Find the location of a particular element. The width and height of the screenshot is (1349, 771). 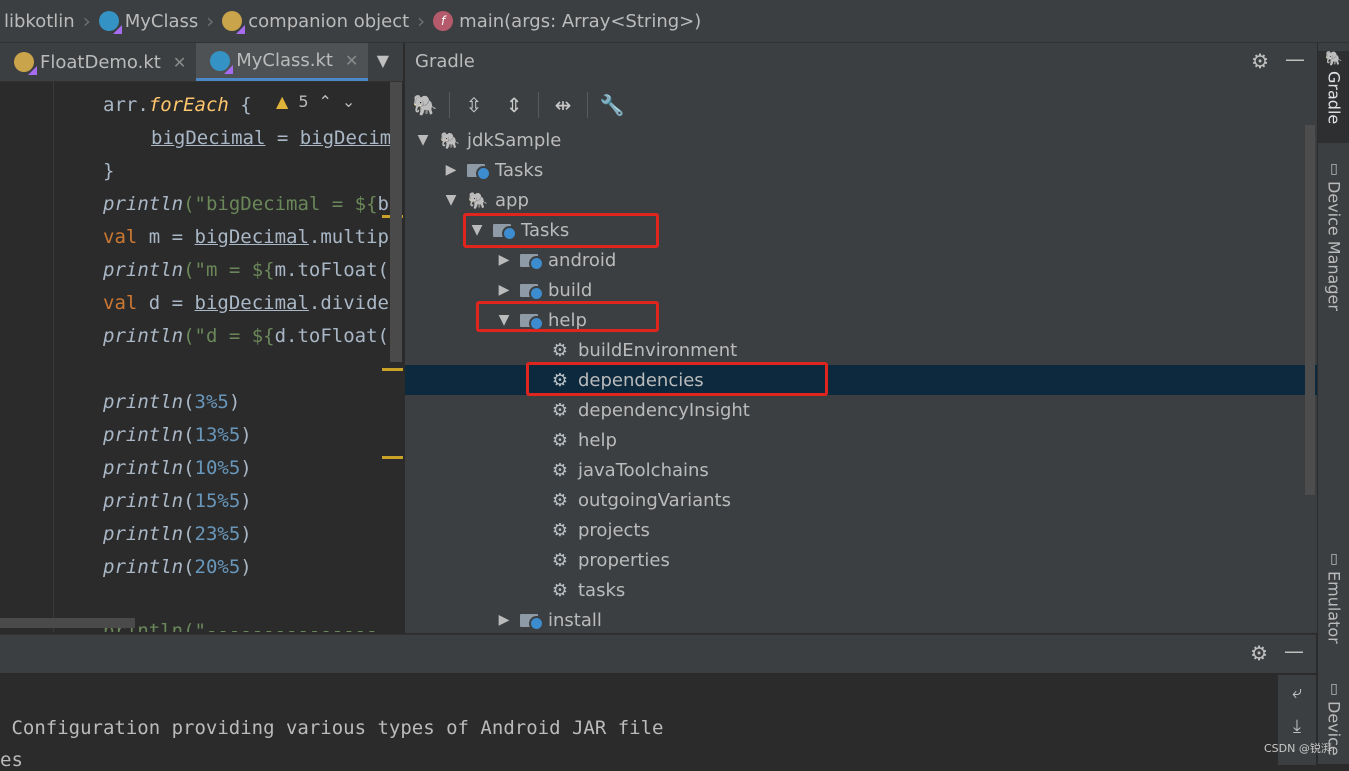

breadcrumb-item-module: libkotlin is located at coordinates (39, 21).